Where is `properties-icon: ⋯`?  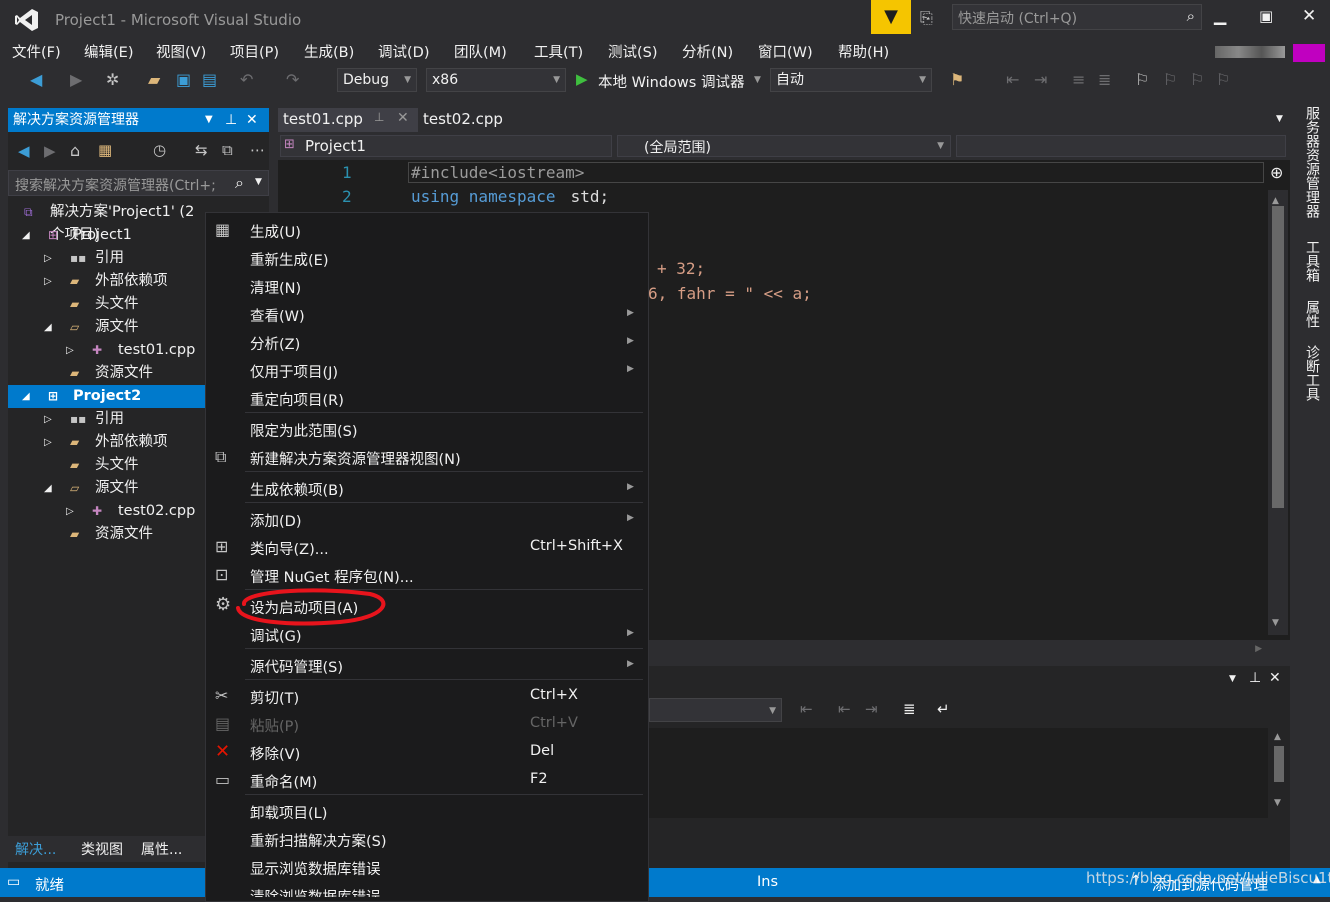 properties-icon: ⋯ is located at coordinates (257, 150).